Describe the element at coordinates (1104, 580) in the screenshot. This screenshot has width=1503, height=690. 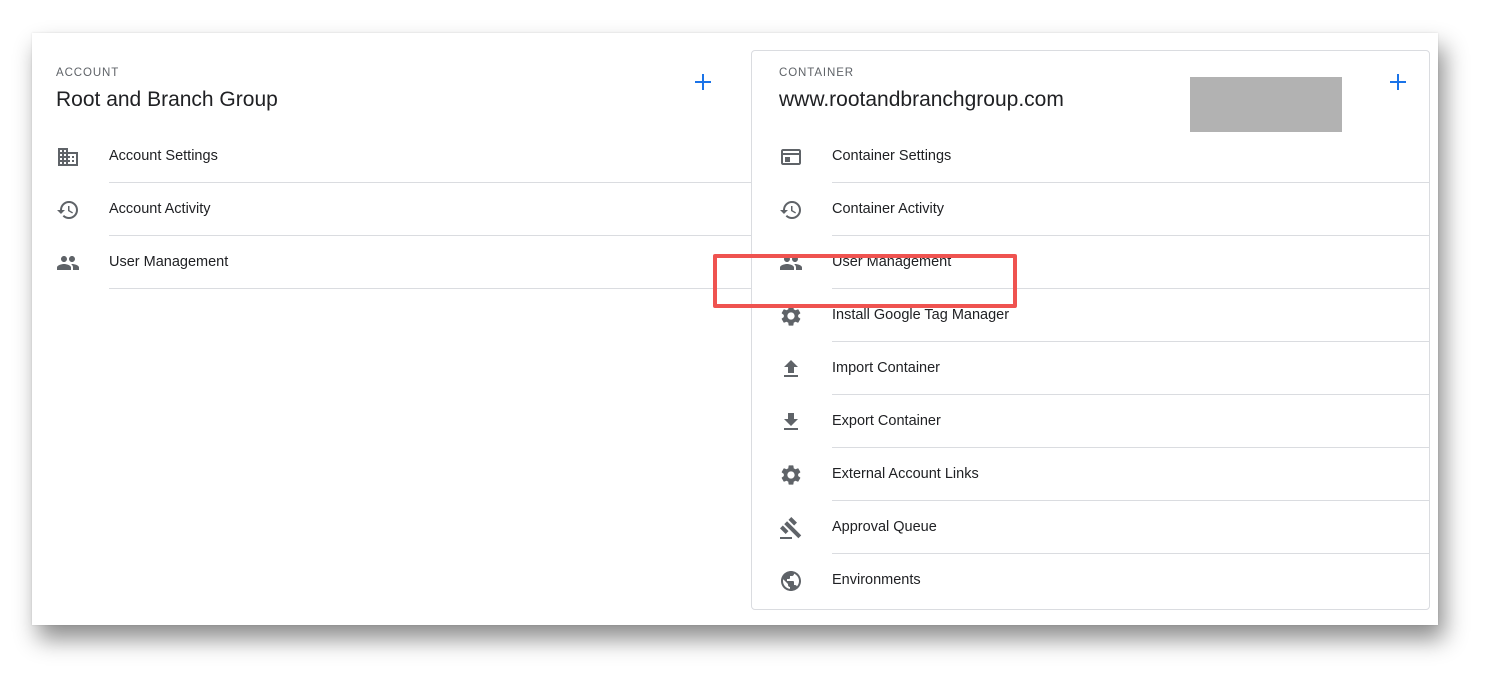
I see `environments-item: Environments` at that location.